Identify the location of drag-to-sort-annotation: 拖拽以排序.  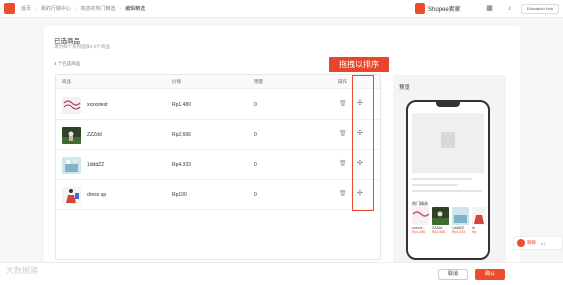
(359, 64).